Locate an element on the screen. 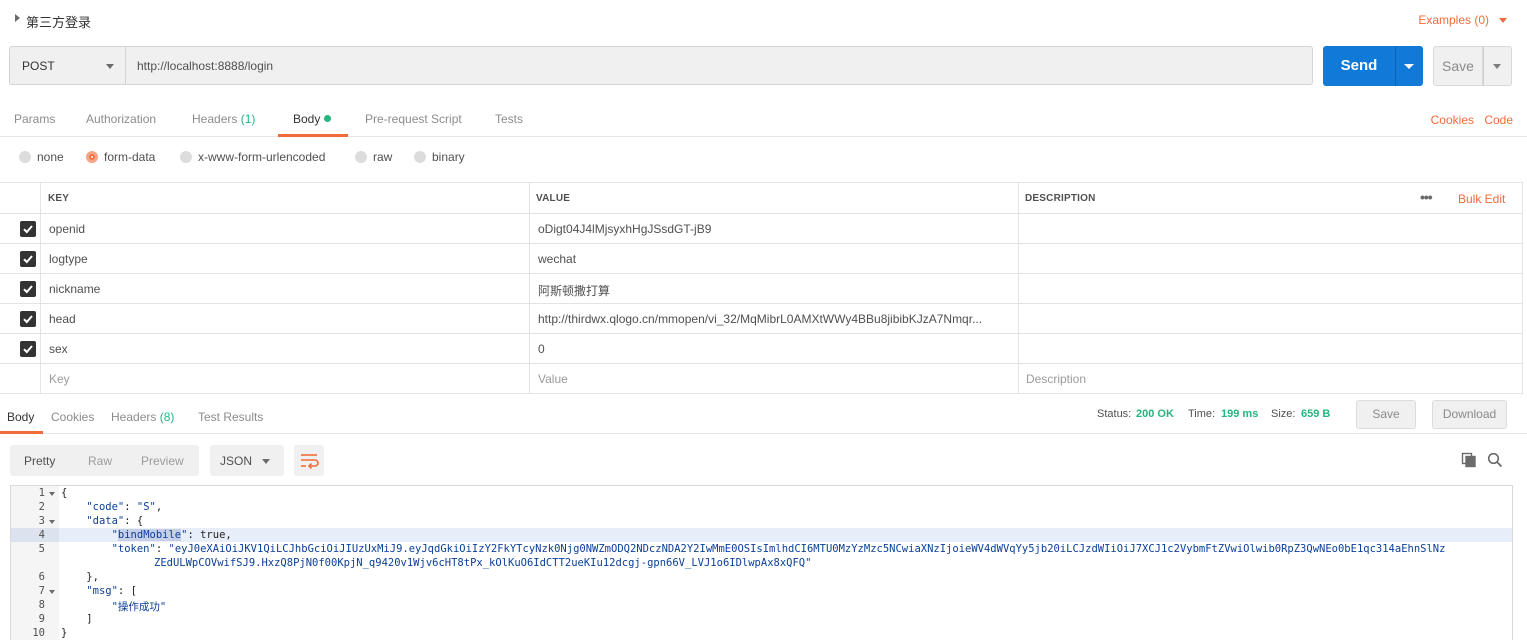 This screenshot has width=1527, height=640. format-select: JSON is located at coordinates (247, 460).